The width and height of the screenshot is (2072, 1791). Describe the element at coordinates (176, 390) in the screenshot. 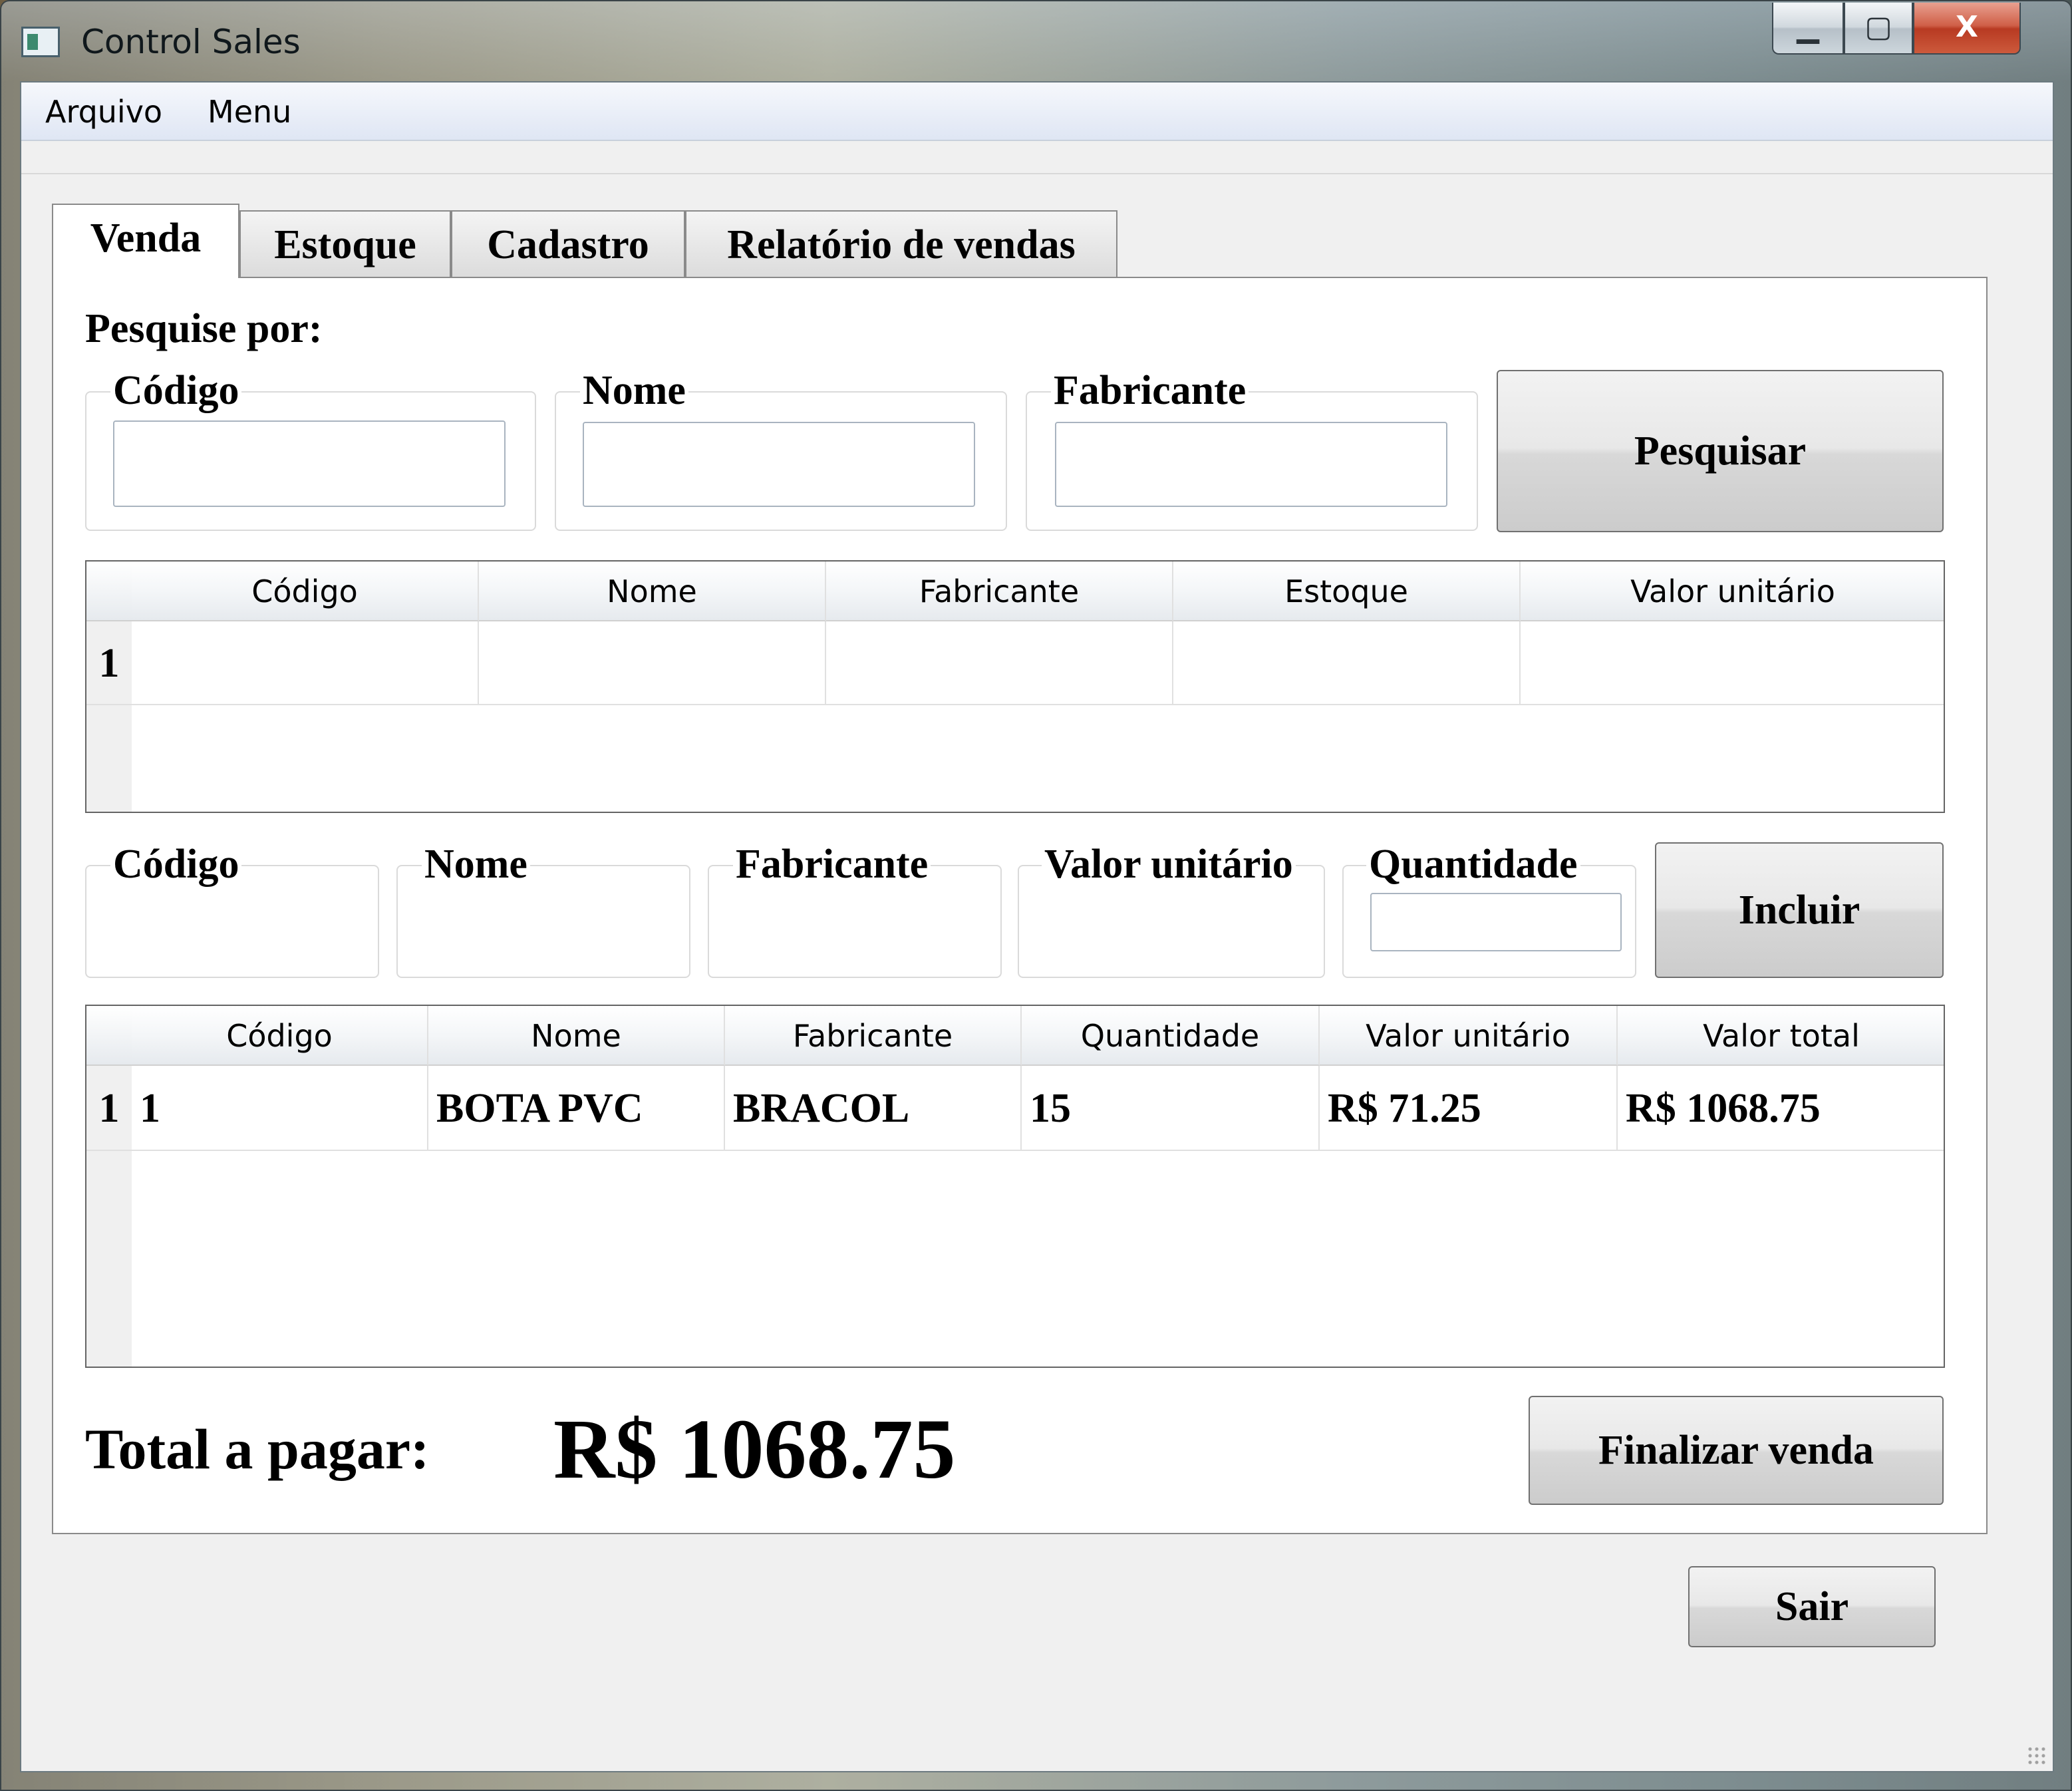

I see `search-codigo-label: Código` at that location.